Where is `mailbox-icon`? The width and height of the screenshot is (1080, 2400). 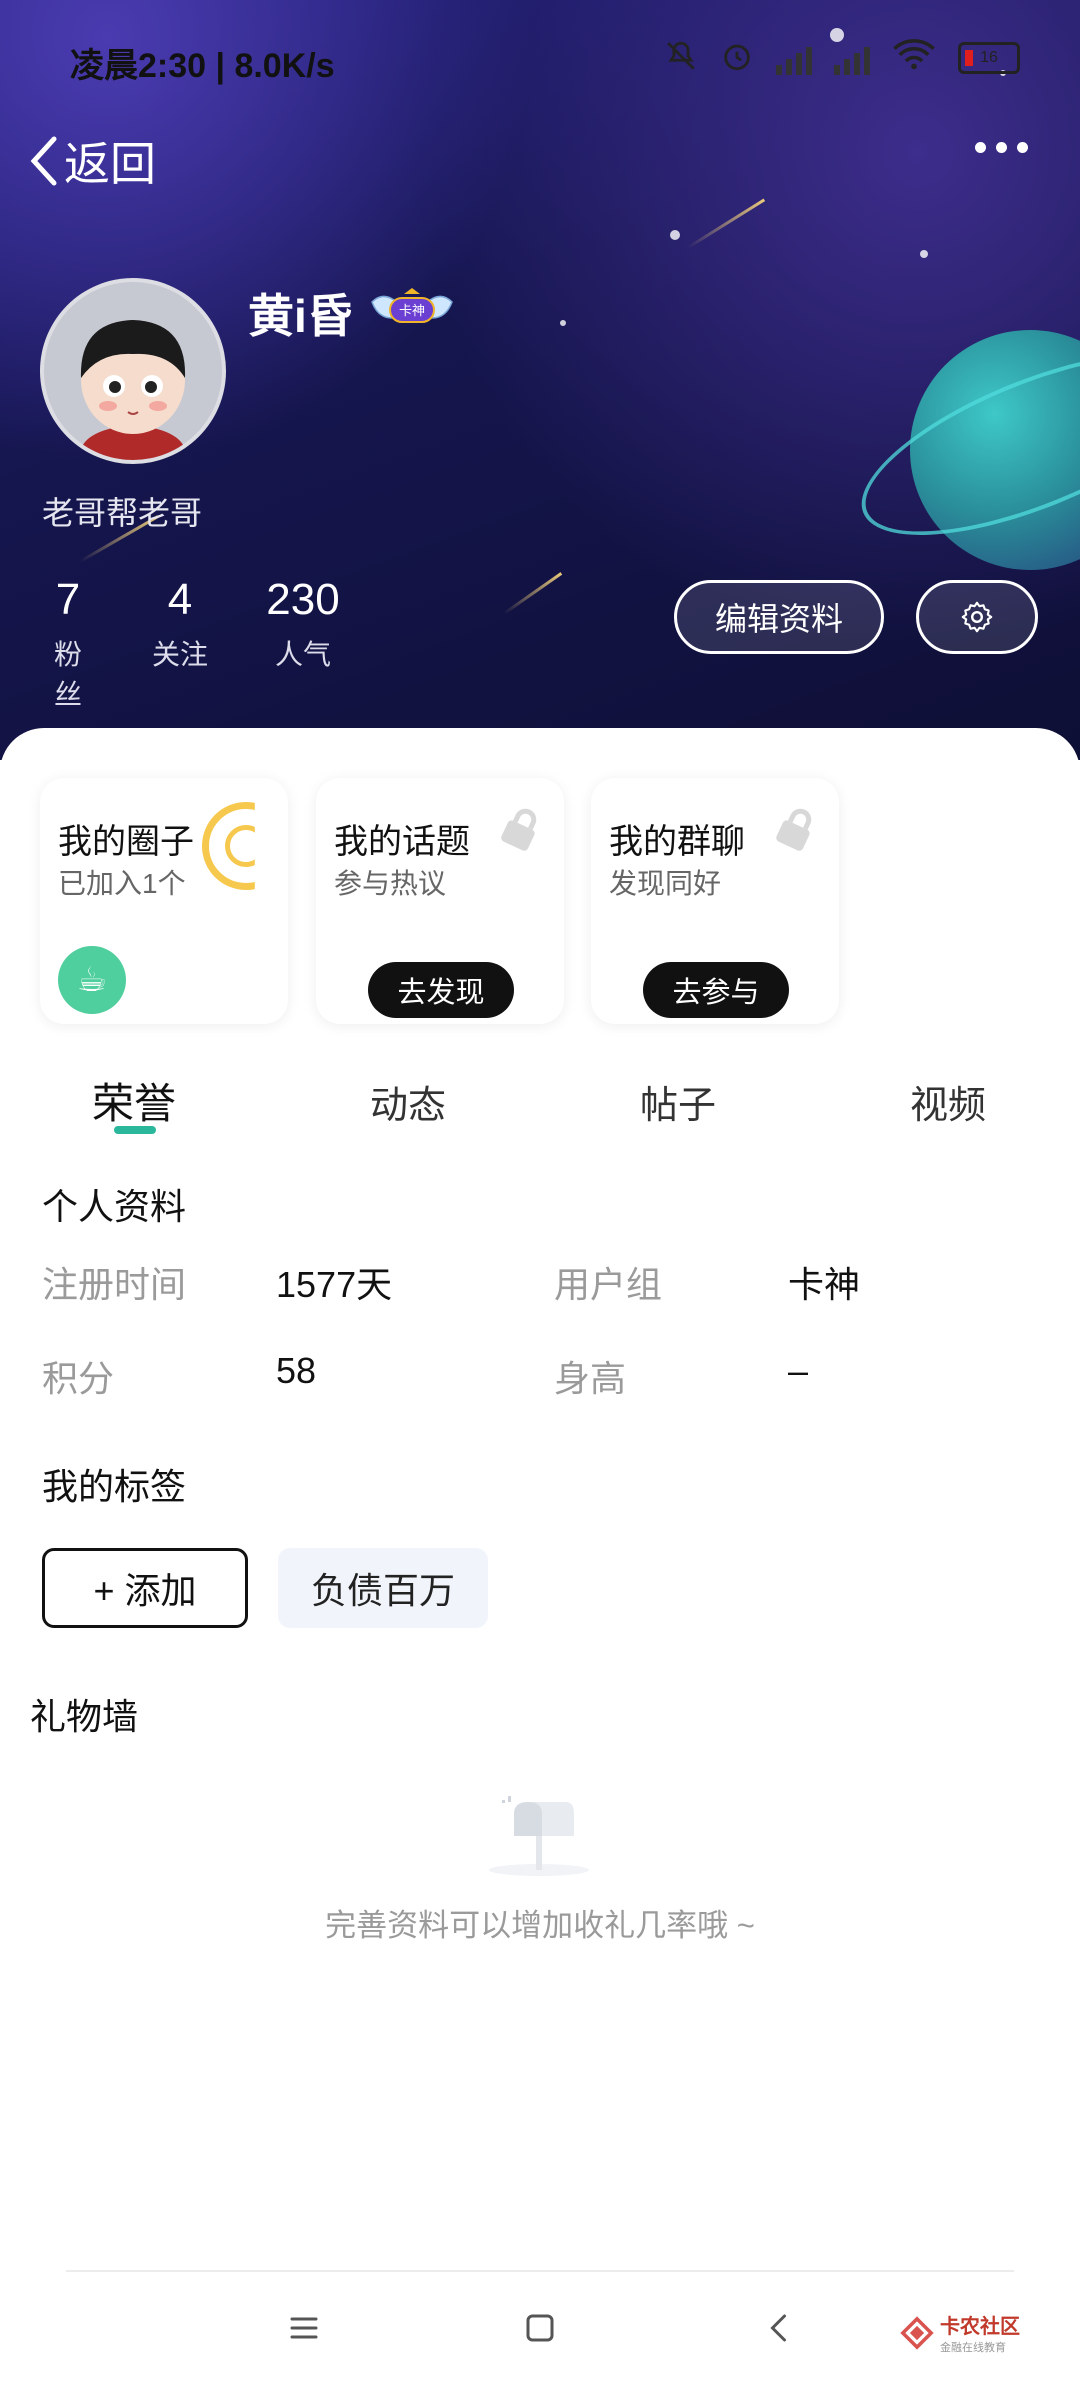 mailbox-icon is located at coordinates (539, 1836).